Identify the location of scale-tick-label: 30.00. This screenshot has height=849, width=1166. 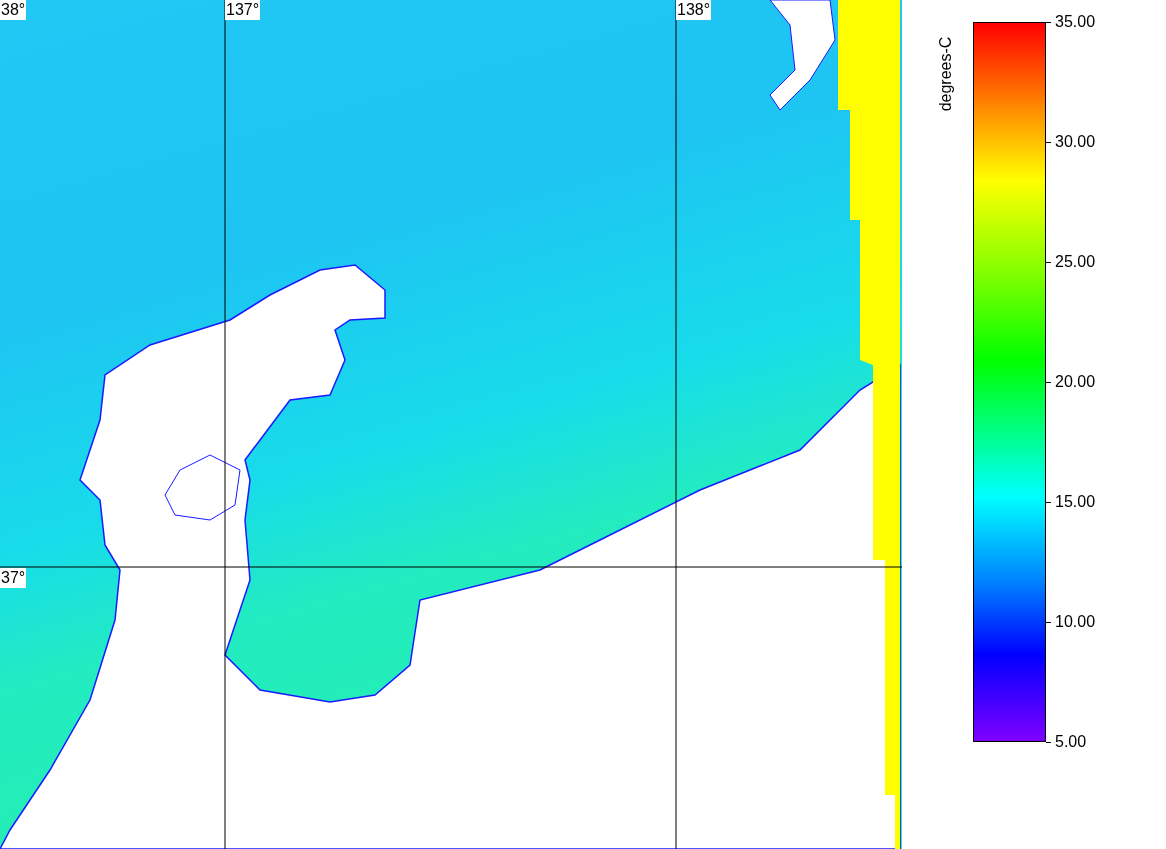
(1075, 142).